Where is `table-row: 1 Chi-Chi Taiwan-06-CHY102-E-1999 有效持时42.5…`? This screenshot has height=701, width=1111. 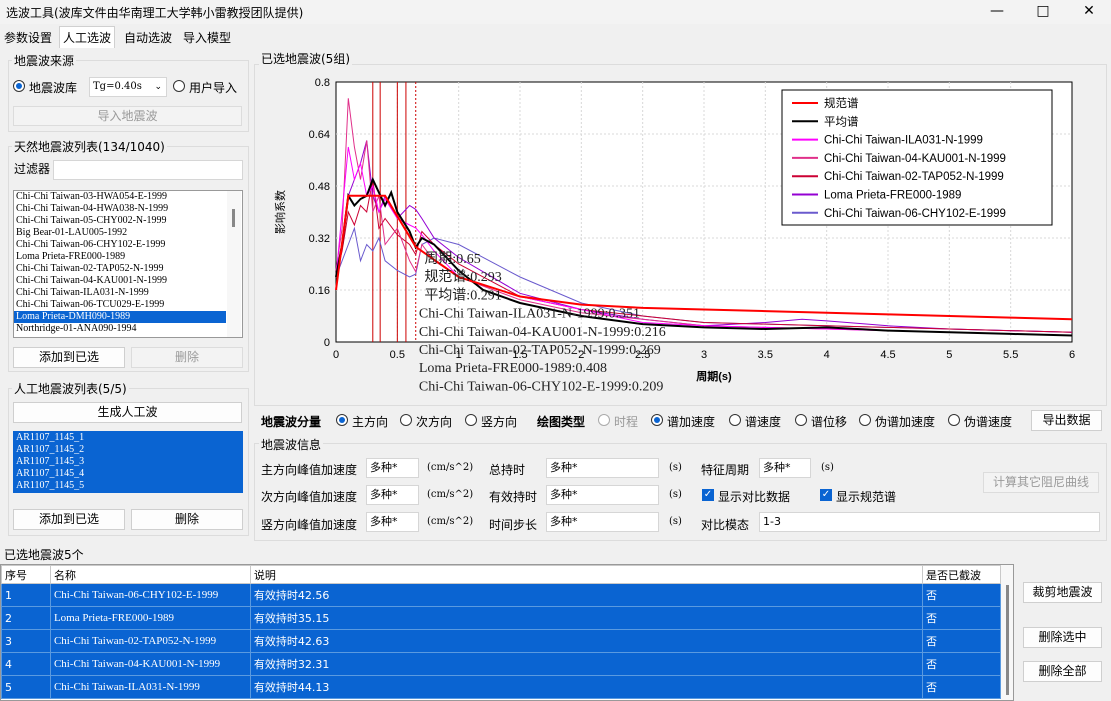 table-row: 1 Chi-Chi Taiwan-06-CHY102-E-1999 有效持时42.5… is located at coordinates (501, 595).